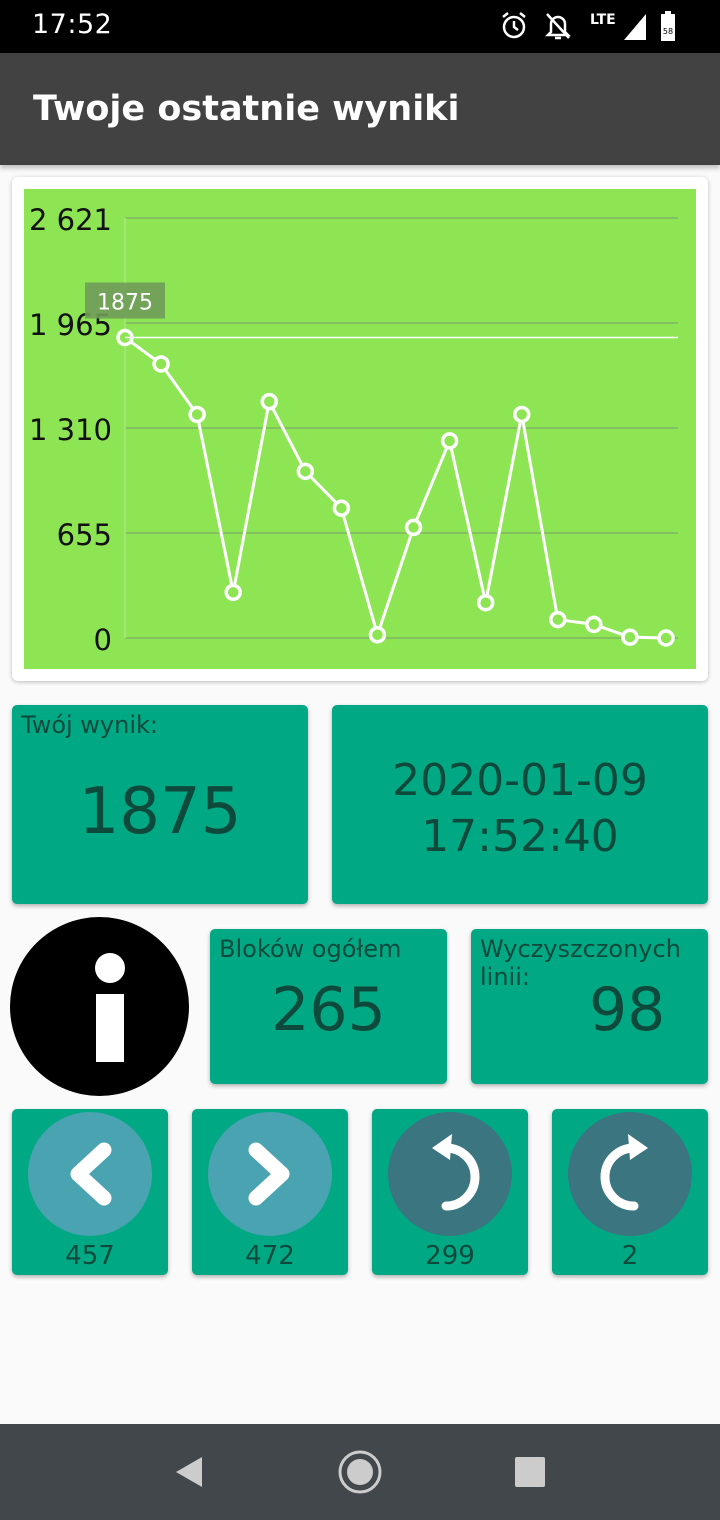  I want to click on app-bar: Twoje ostatnie wyniki, so click(360, 109).